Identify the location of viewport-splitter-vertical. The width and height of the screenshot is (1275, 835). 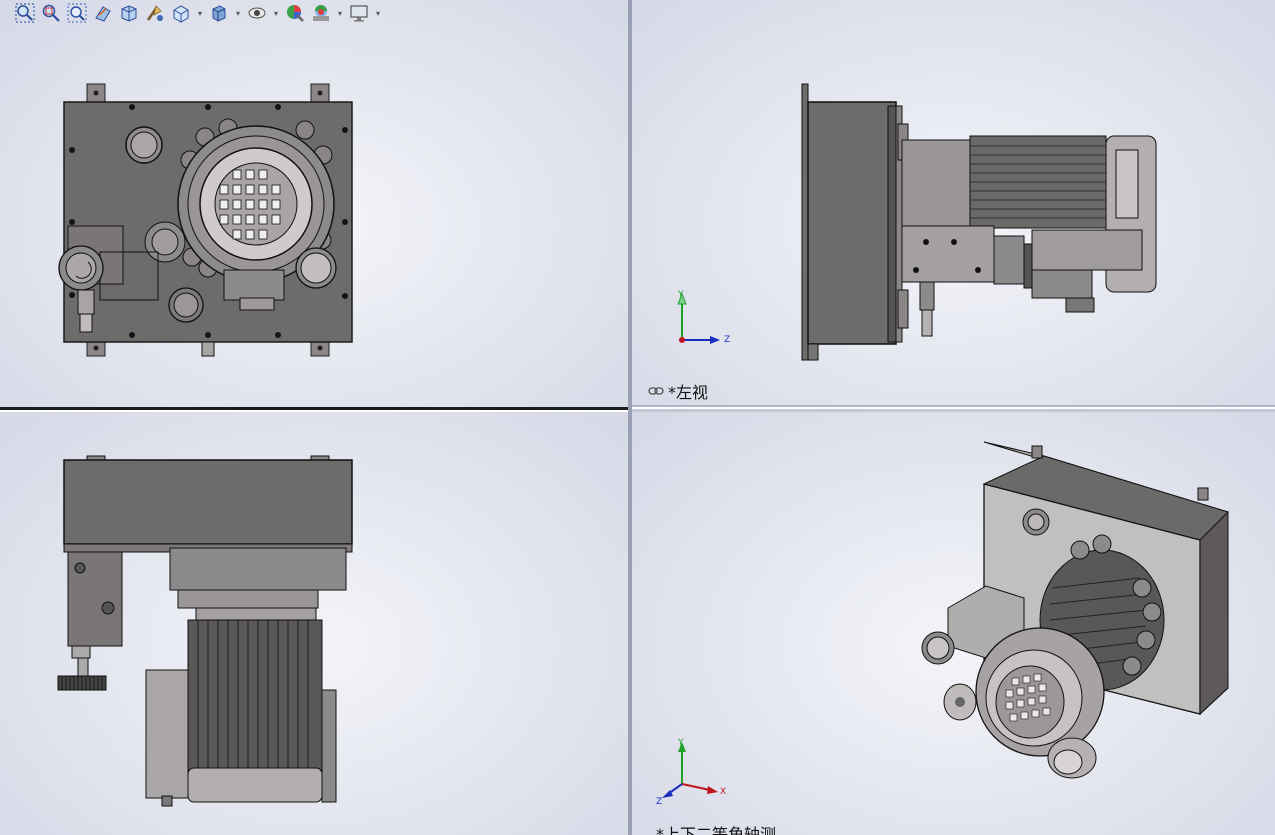
(630, 417).